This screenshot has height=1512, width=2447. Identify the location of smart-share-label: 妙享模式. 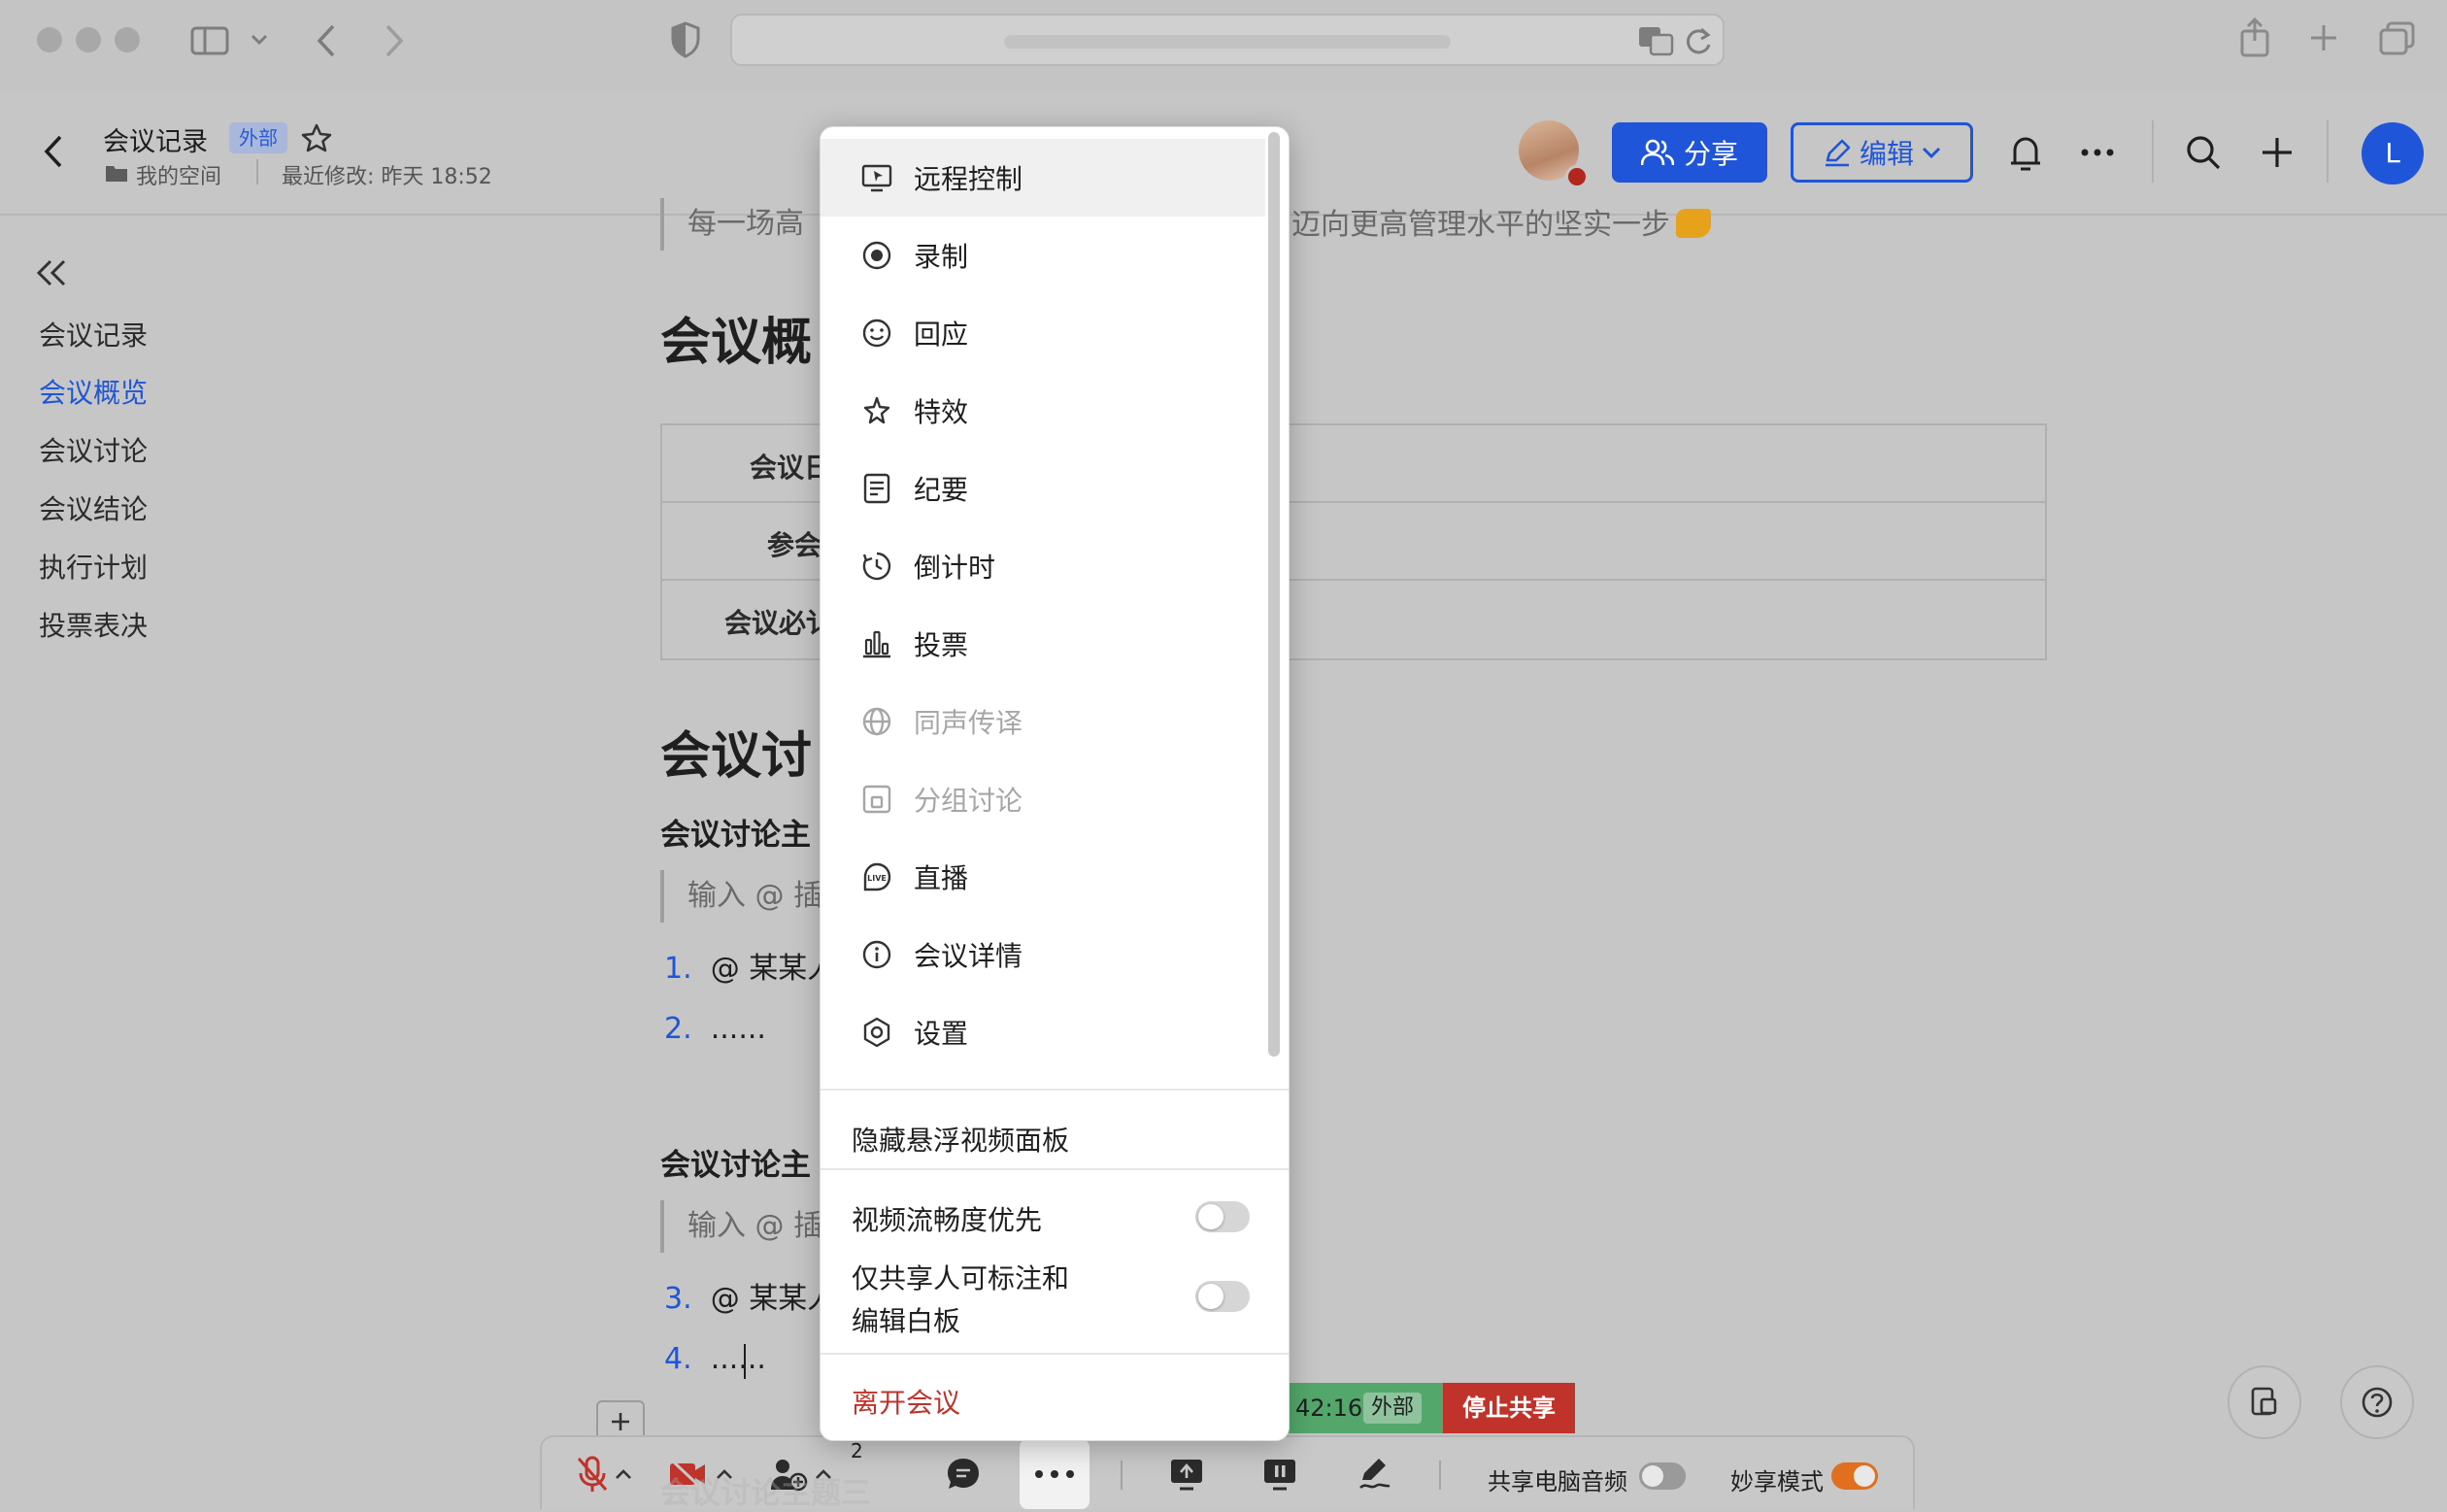
(1777, 1481).